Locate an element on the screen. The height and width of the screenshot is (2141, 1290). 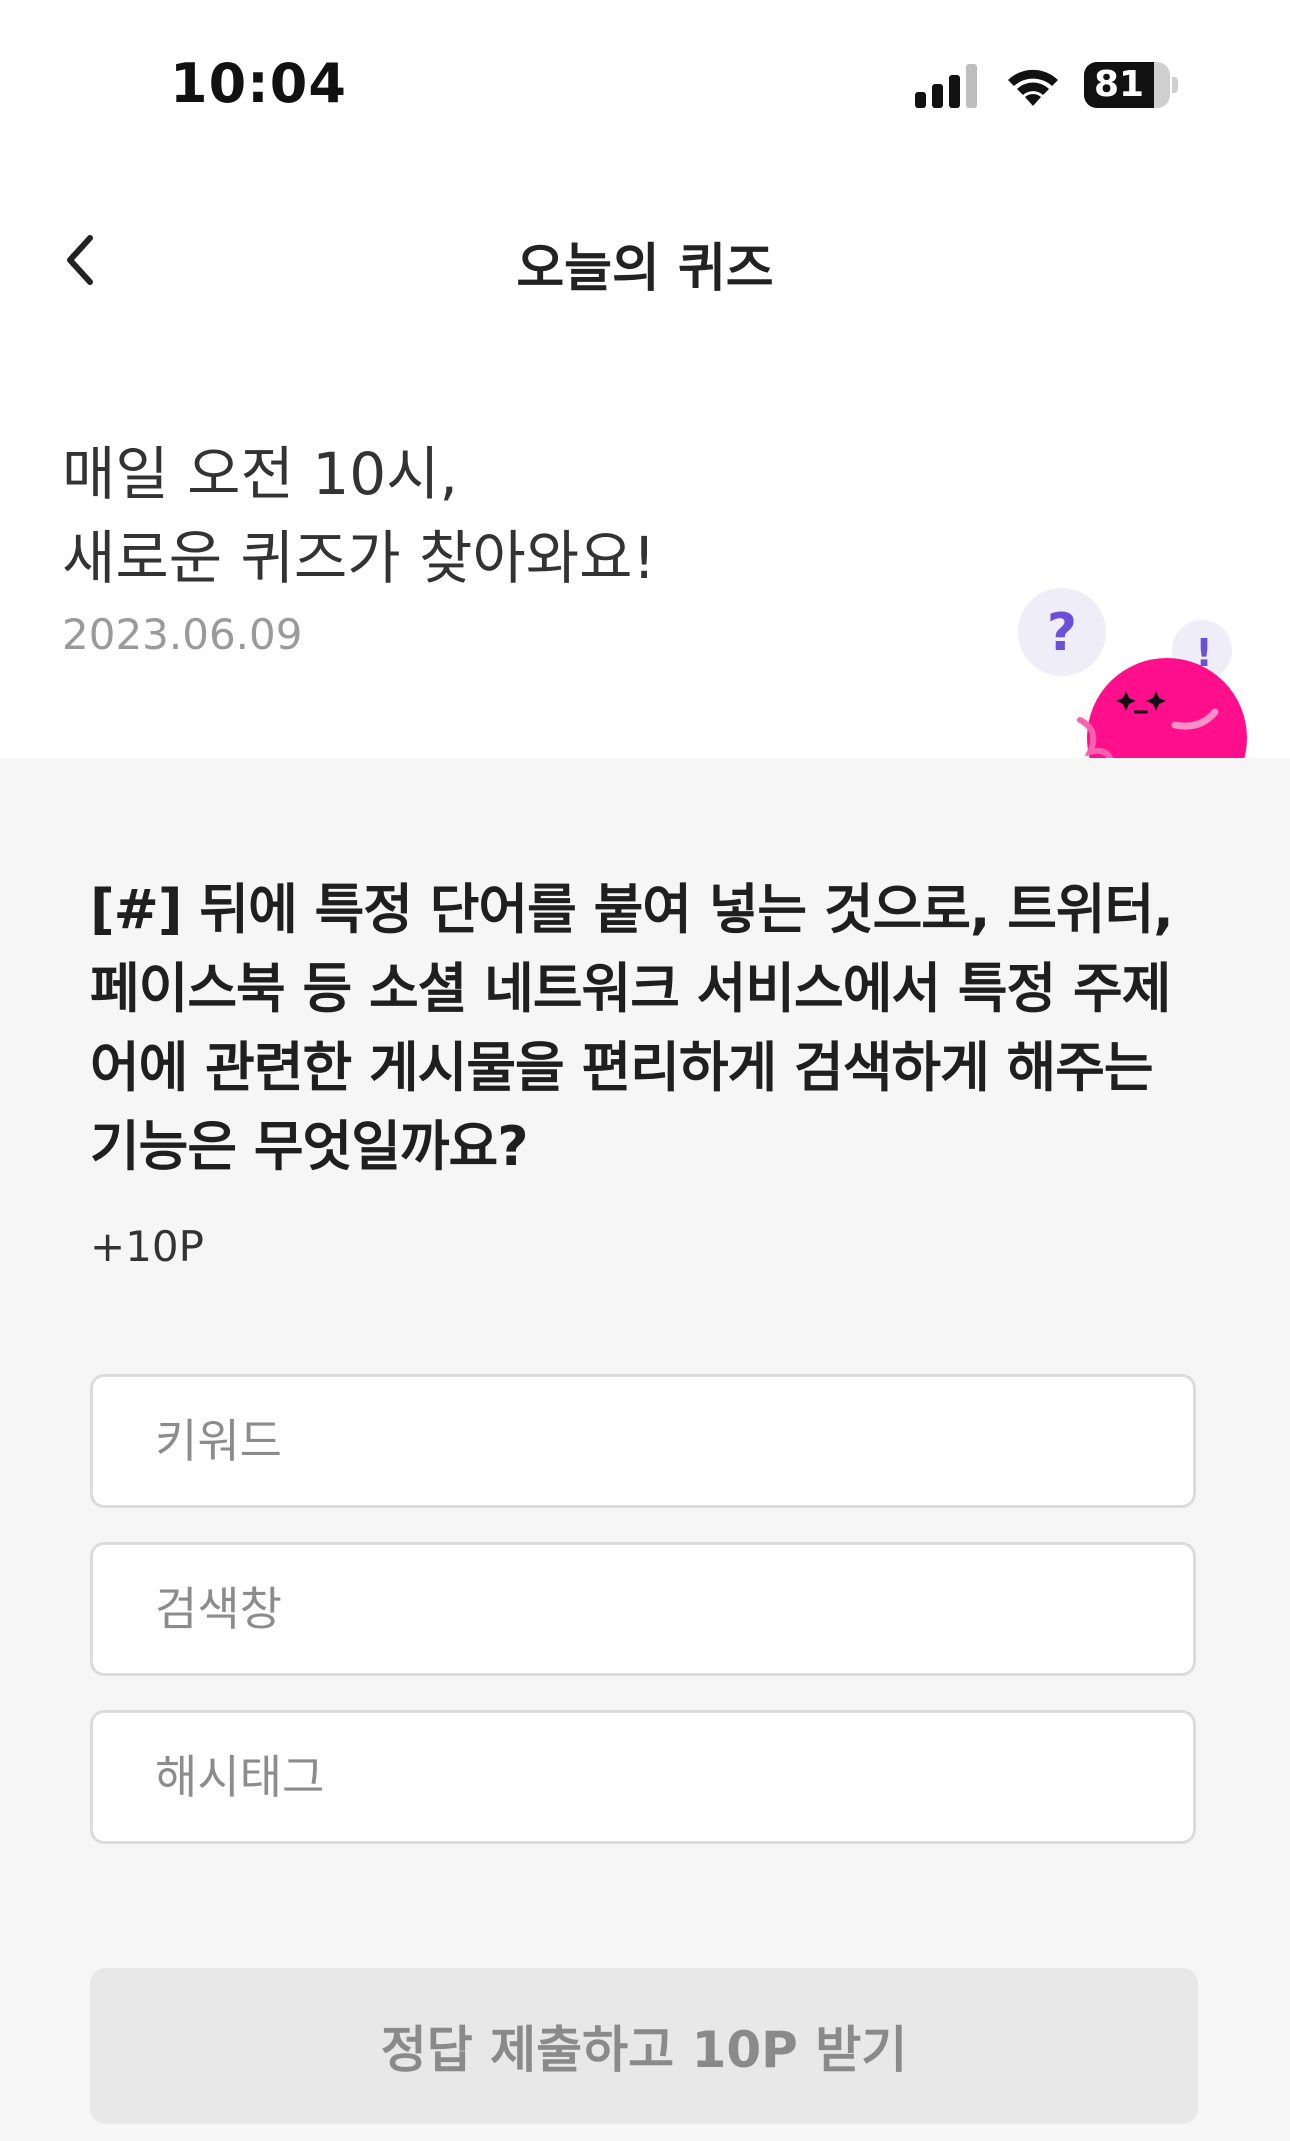
battery-level: 81 is located at coordinates (1119, 84).